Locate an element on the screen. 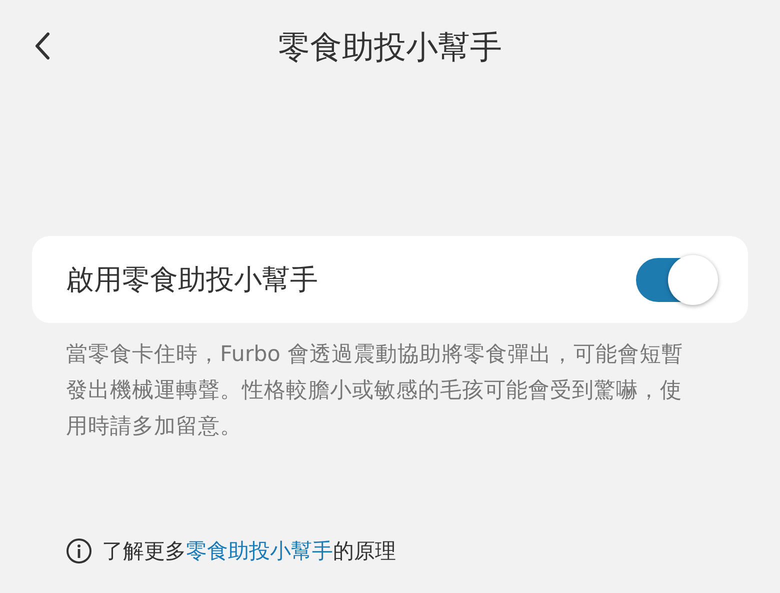  info-icon is located at coordinates (79, 551).